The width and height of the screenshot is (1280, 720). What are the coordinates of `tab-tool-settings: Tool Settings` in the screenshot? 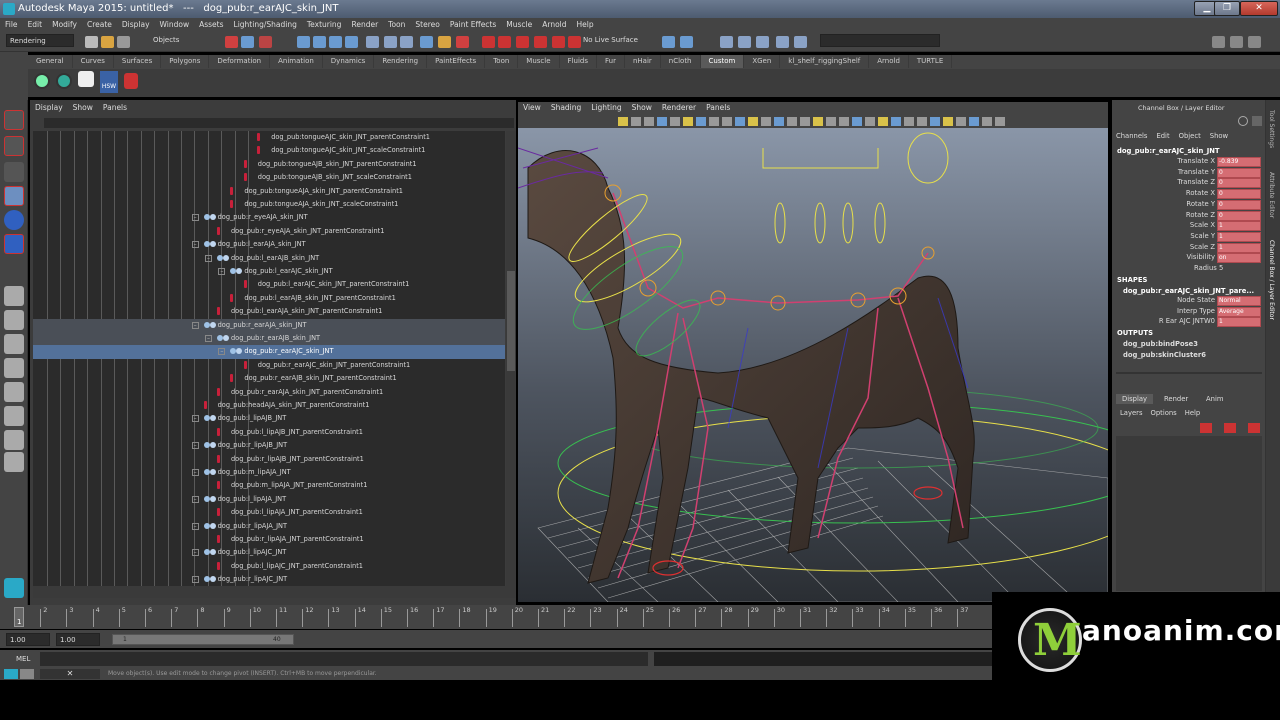 It's located at (1271, 129).